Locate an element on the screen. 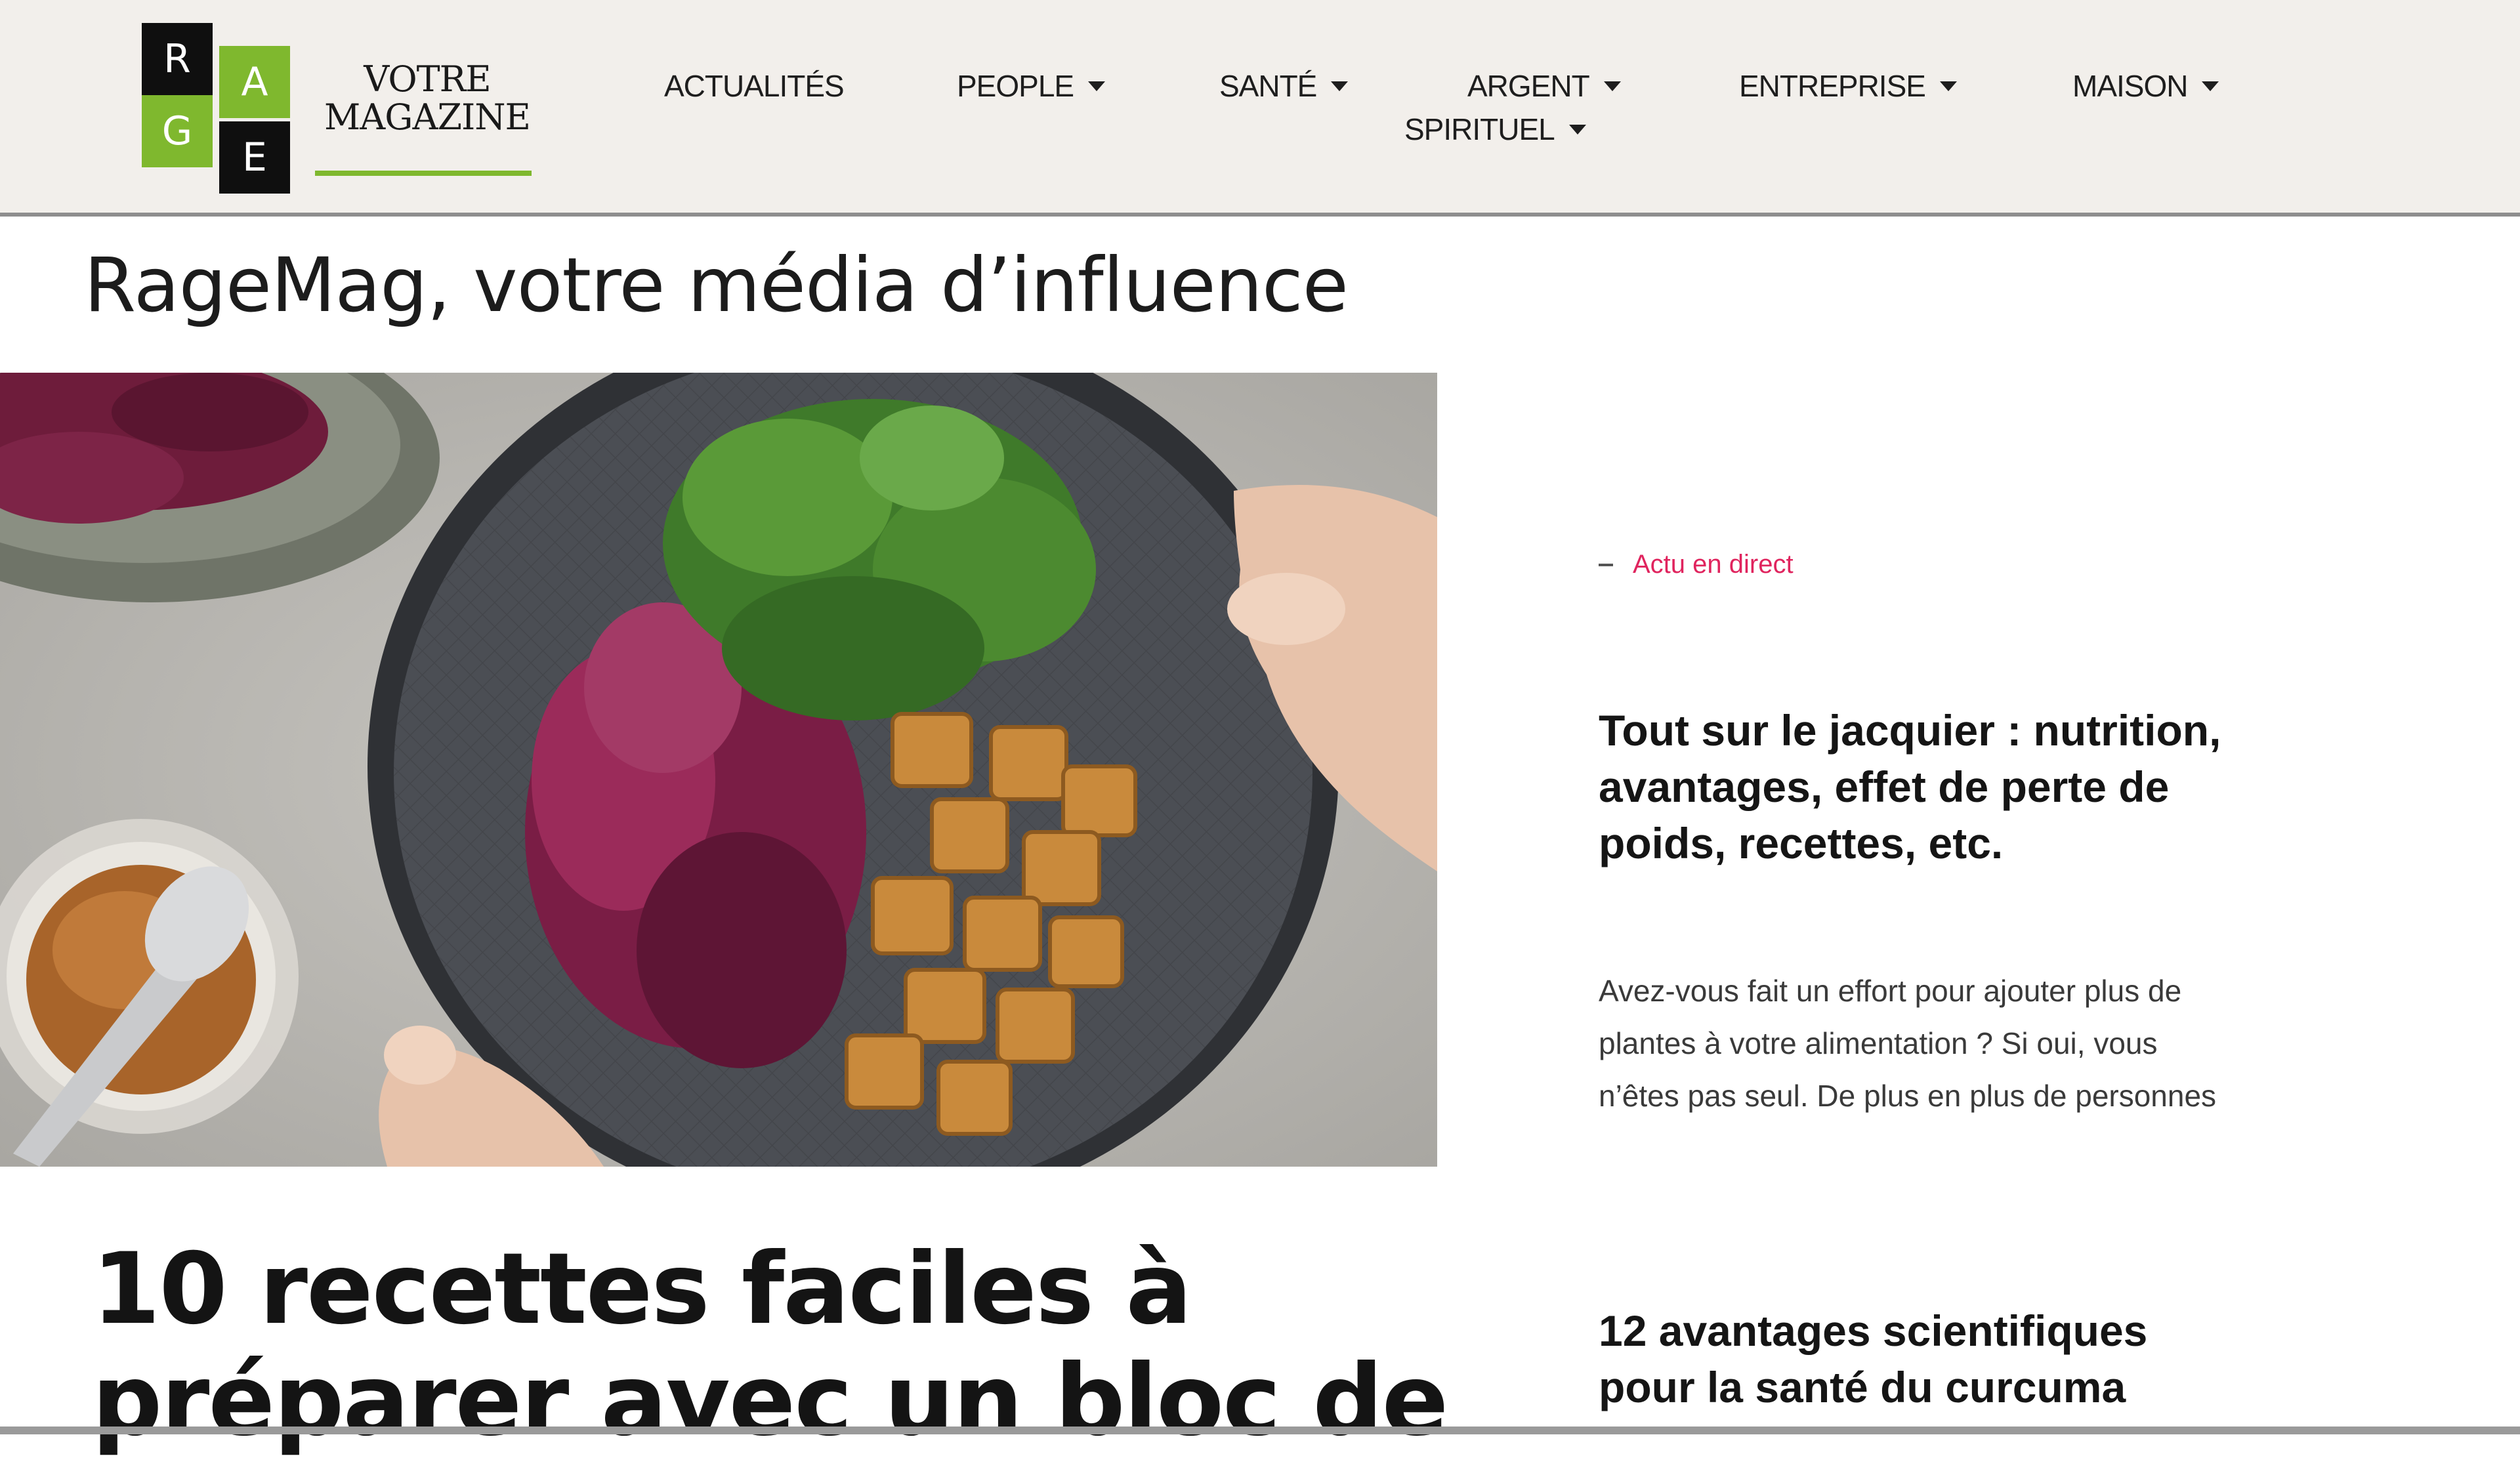  logo-wordmark: VOTRE MAGAZINE is located at coordinates (427, 98).